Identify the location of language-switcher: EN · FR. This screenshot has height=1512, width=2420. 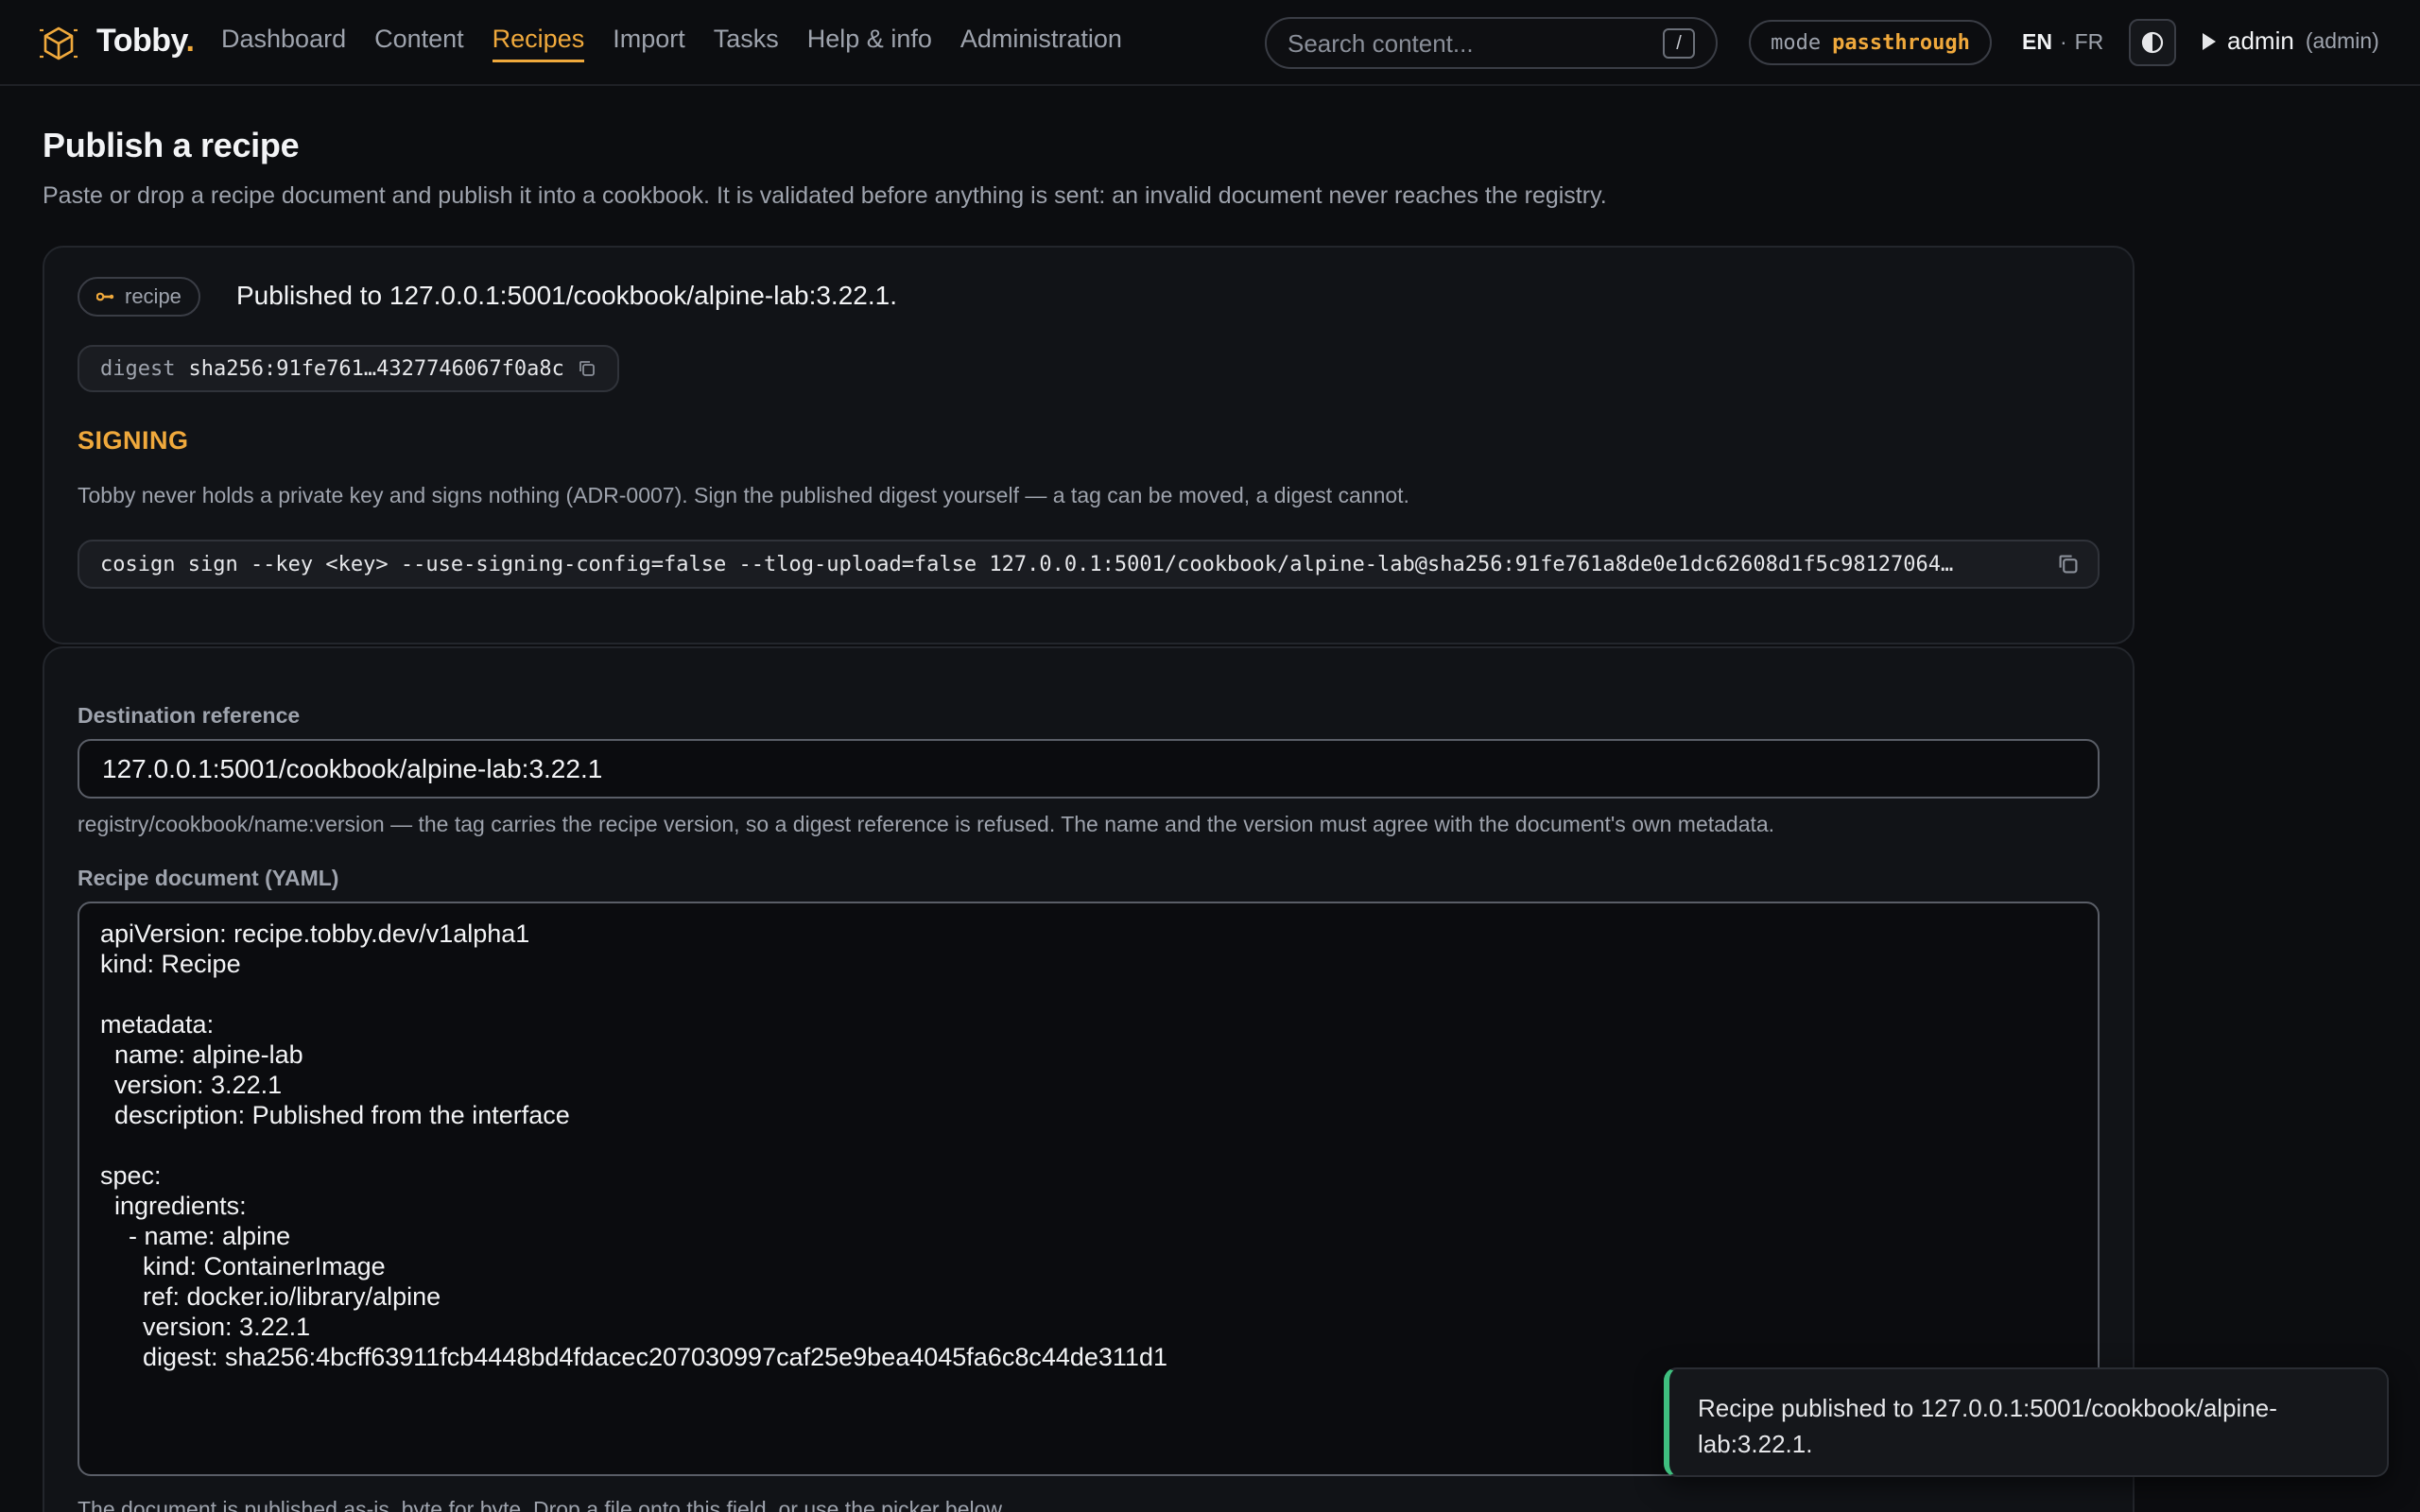
(2063, 41).